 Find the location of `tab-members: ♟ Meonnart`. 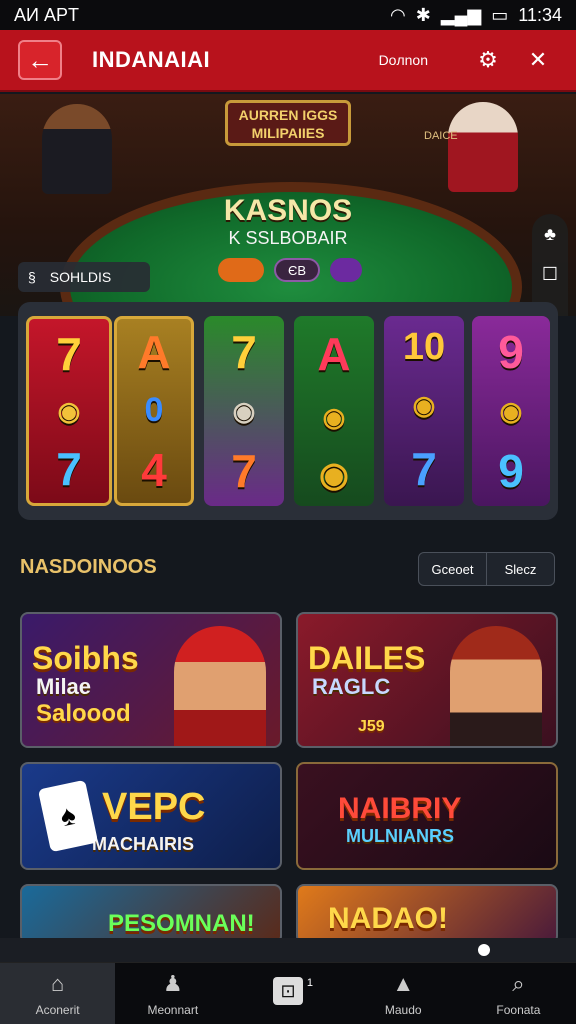

tab-members: ♟ Meonnart is located at coordinates (172, 993).